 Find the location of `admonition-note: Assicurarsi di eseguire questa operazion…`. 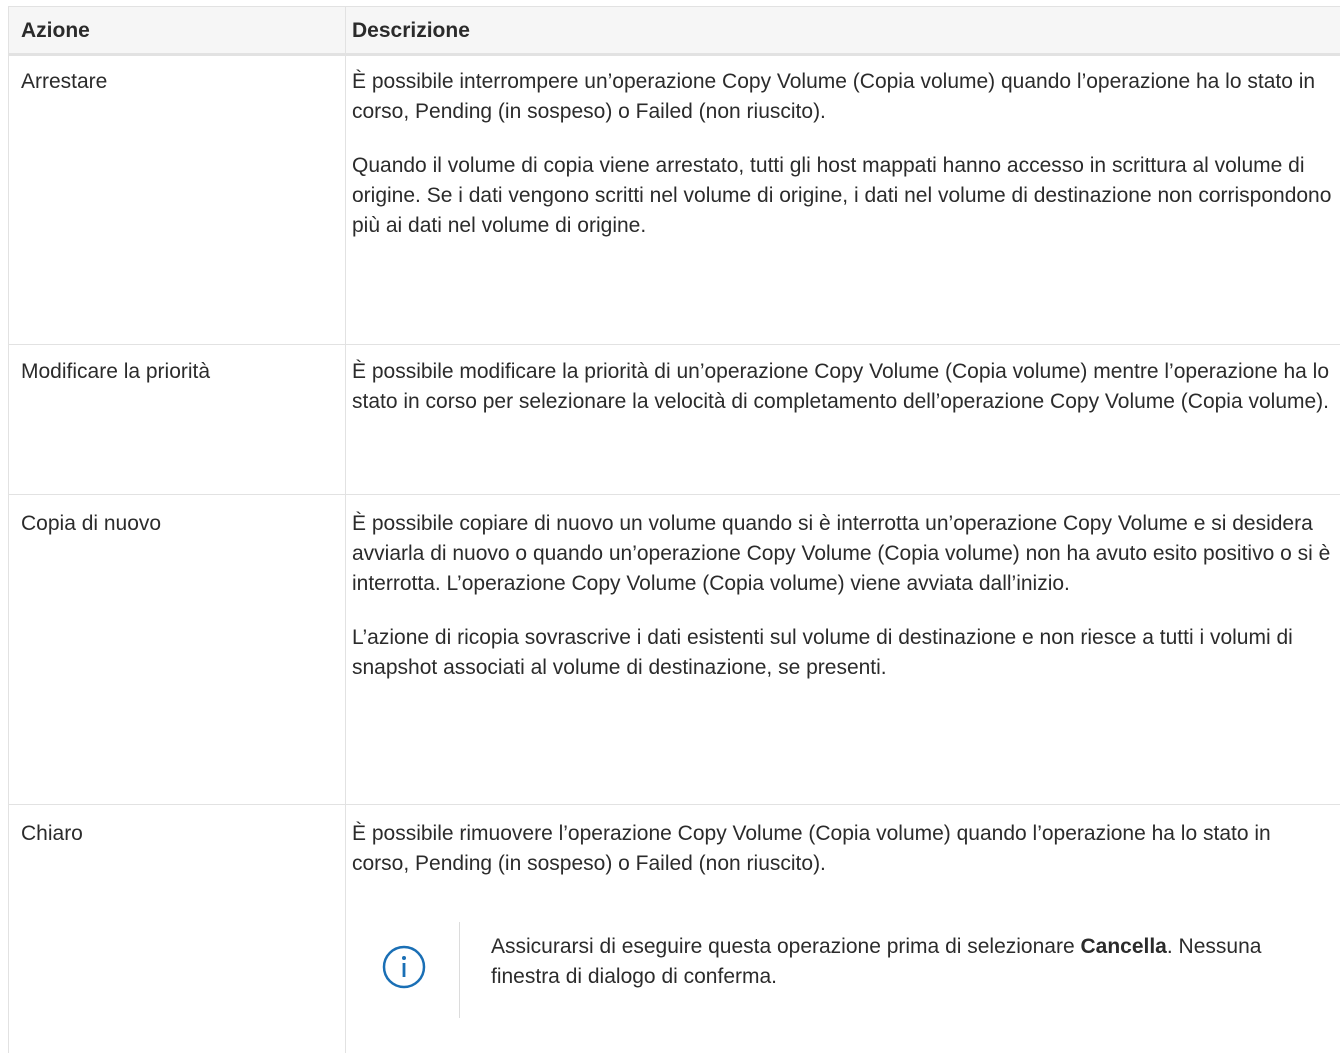

admonition-note: Assicurarsi di eseguire questa operazion… is located at coordinates (833, 970).